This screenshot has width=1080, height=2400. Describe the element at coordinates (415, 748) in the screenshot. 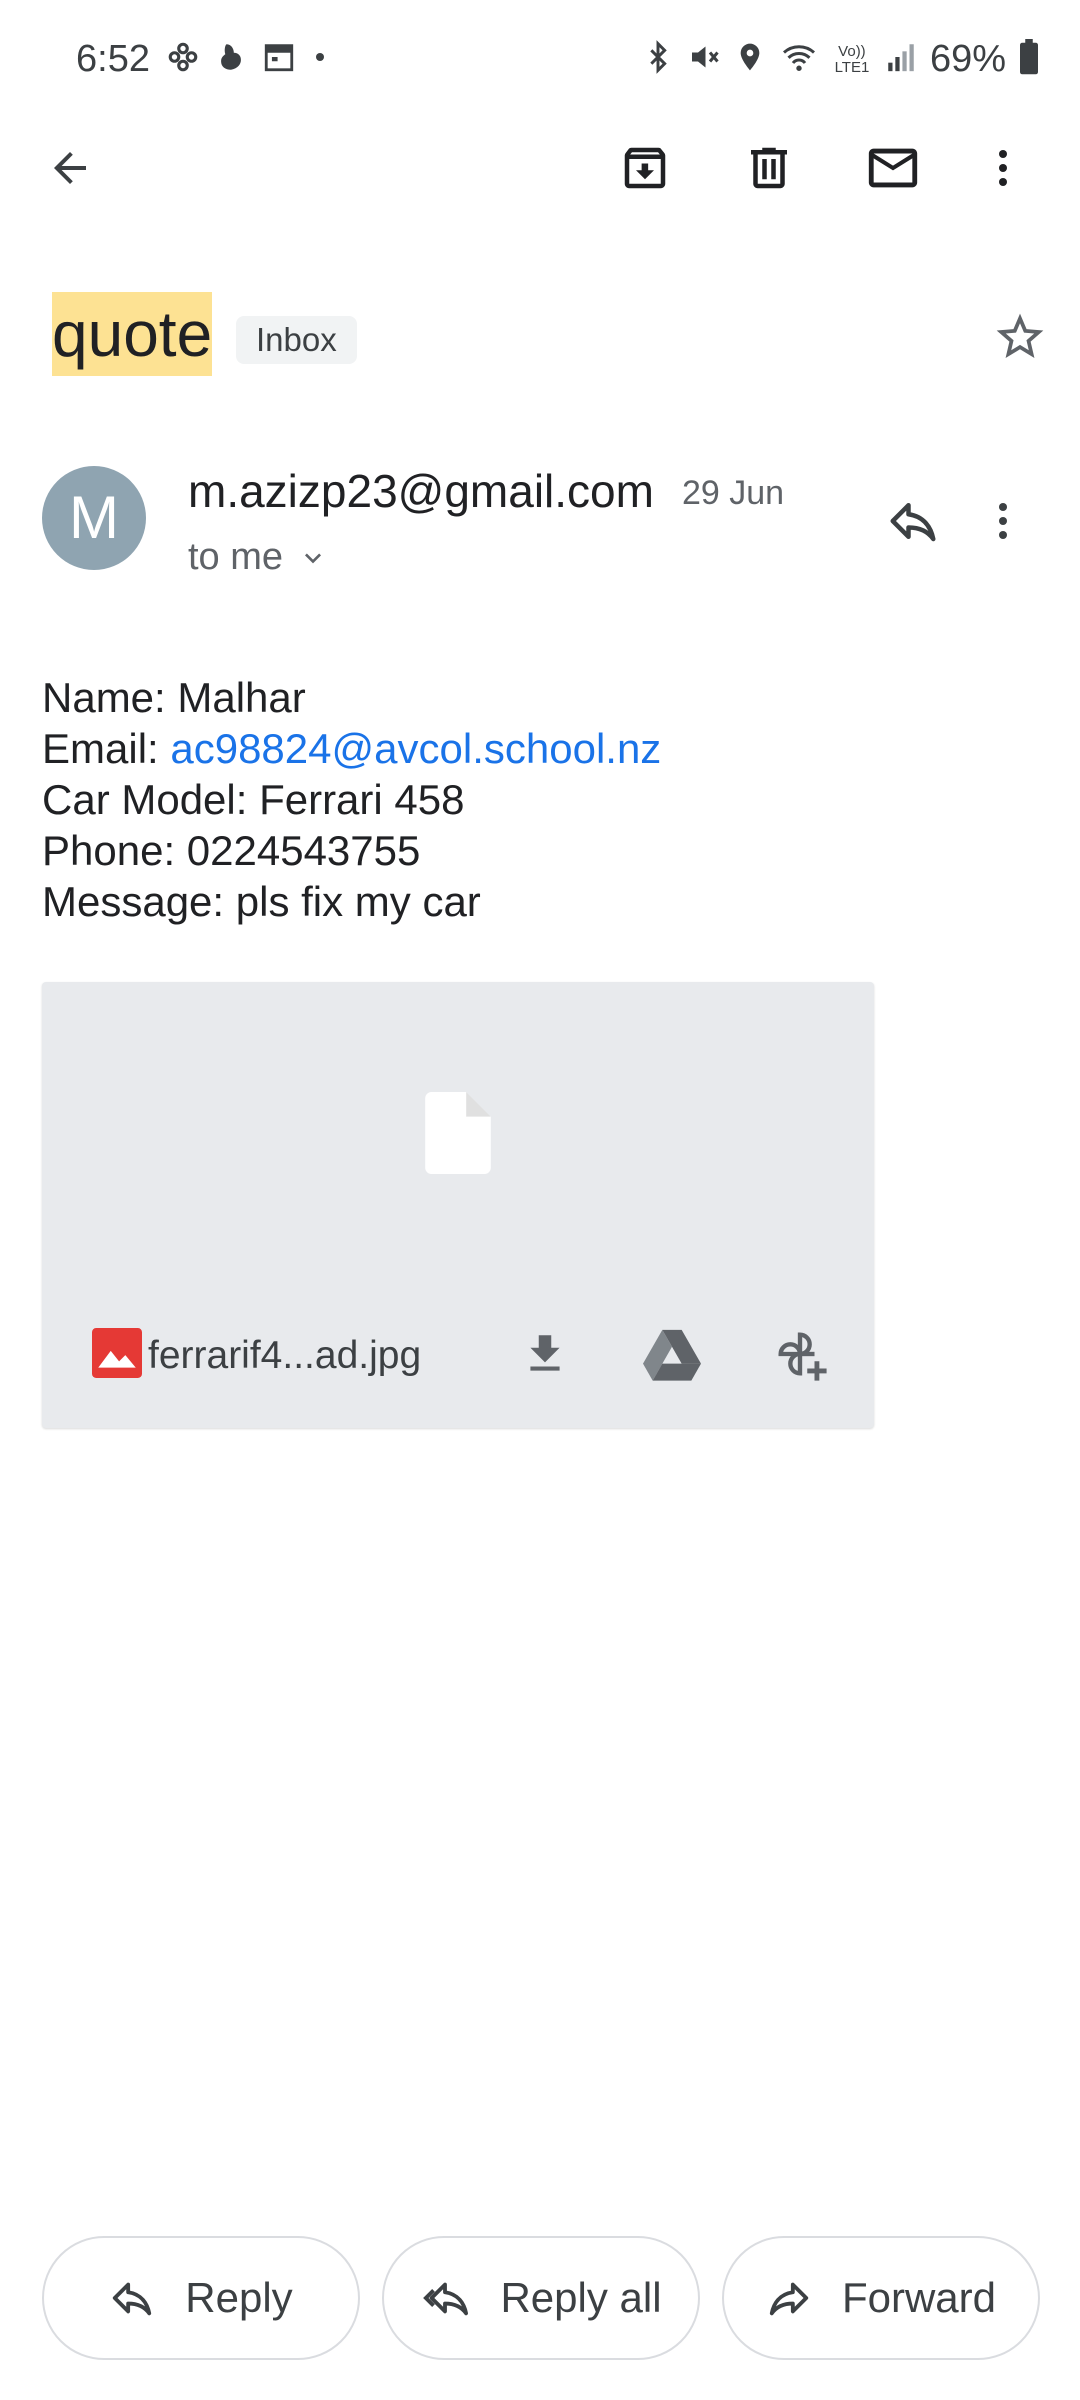

I see `email-link: ac98824@avcol.school.nz` at that location.